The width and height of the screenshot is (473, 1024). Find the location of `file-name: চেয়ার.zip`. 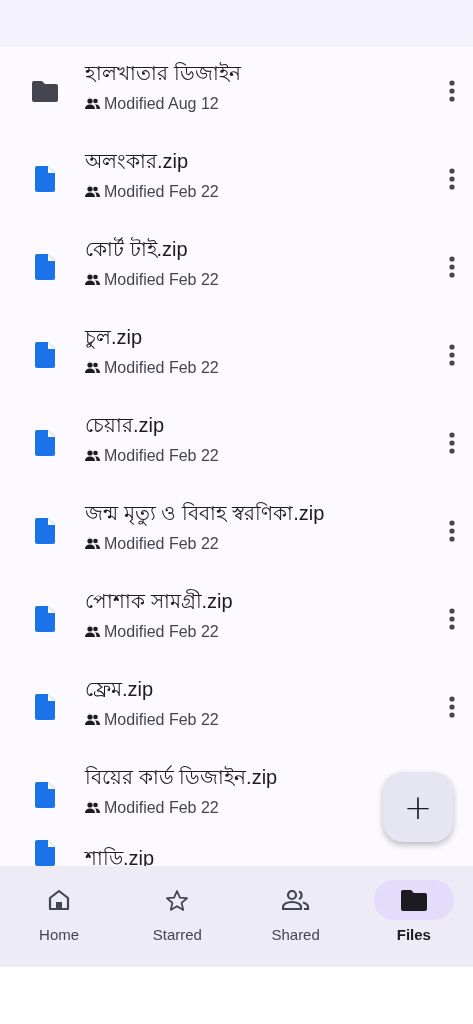

file-name: চেয়ার.zip is located at coordinates (125, 425).